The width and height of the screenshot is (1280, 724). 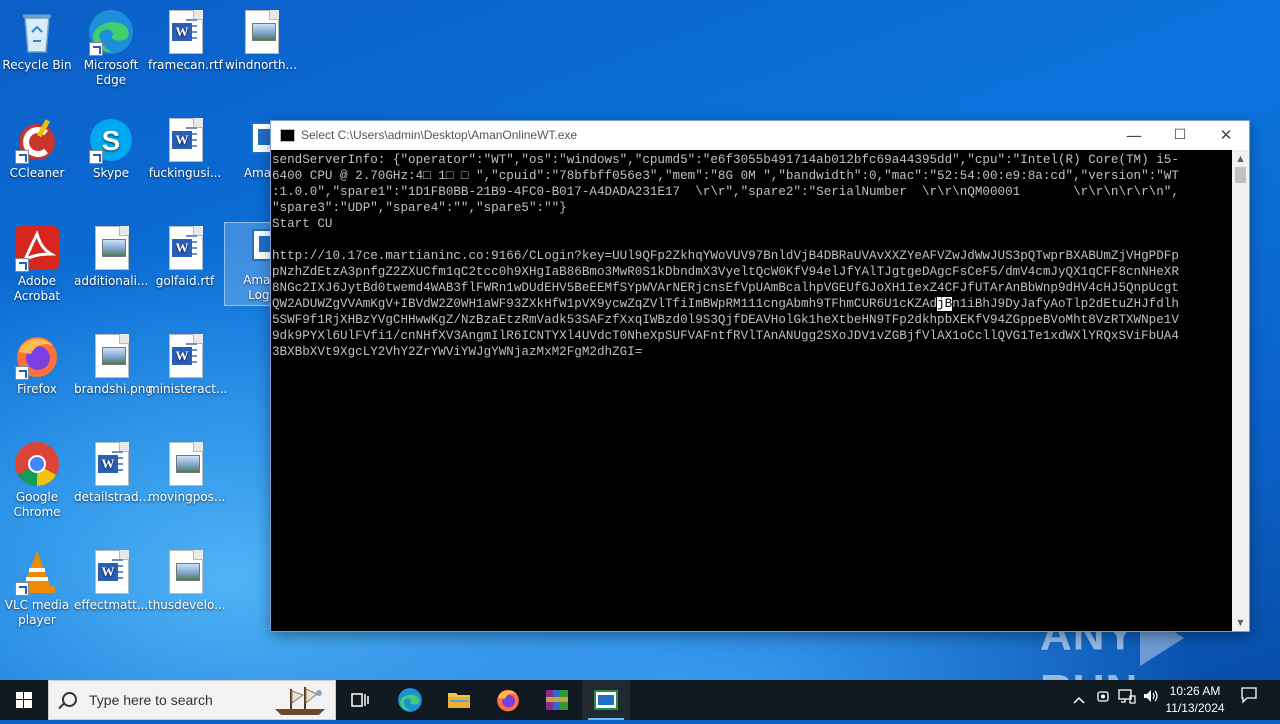 I want to click on vlc-icon, so click(x=37, y=572).